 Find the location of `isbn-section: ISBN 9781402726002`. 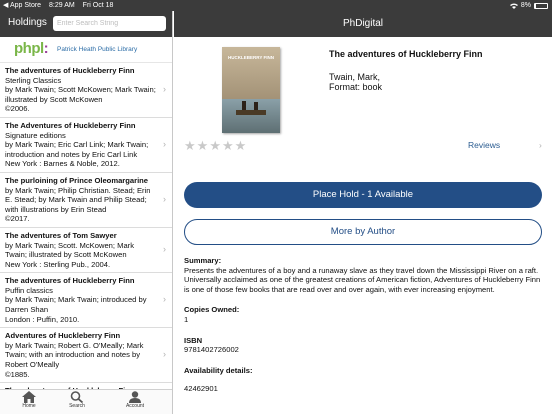

isbn-section: ISBN 9781402726002 is located at coordinates (364, 345).